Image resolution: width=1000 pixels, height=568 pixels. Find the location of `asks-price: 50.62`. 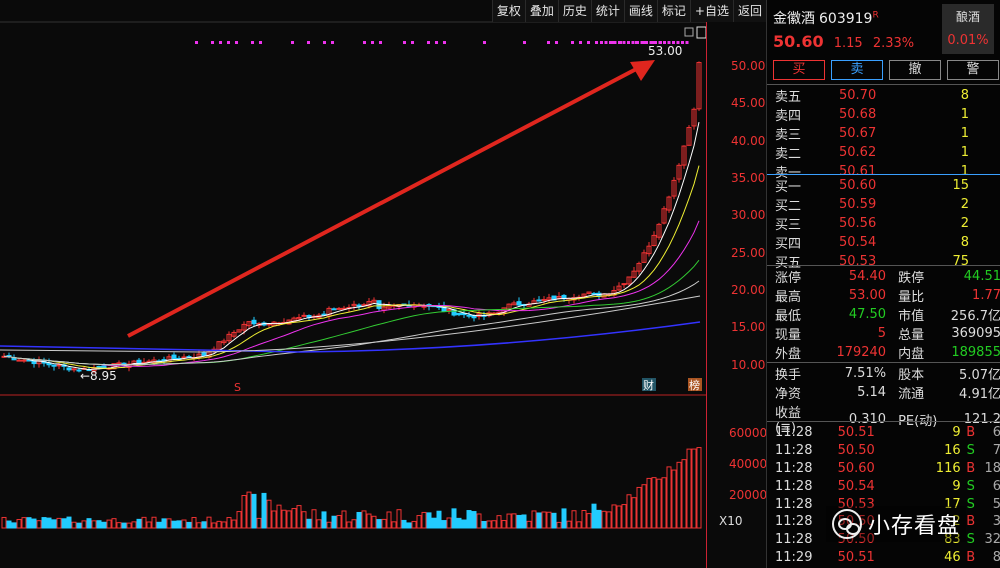

asks-price: 50.62 is located at coordinates (858, 152).